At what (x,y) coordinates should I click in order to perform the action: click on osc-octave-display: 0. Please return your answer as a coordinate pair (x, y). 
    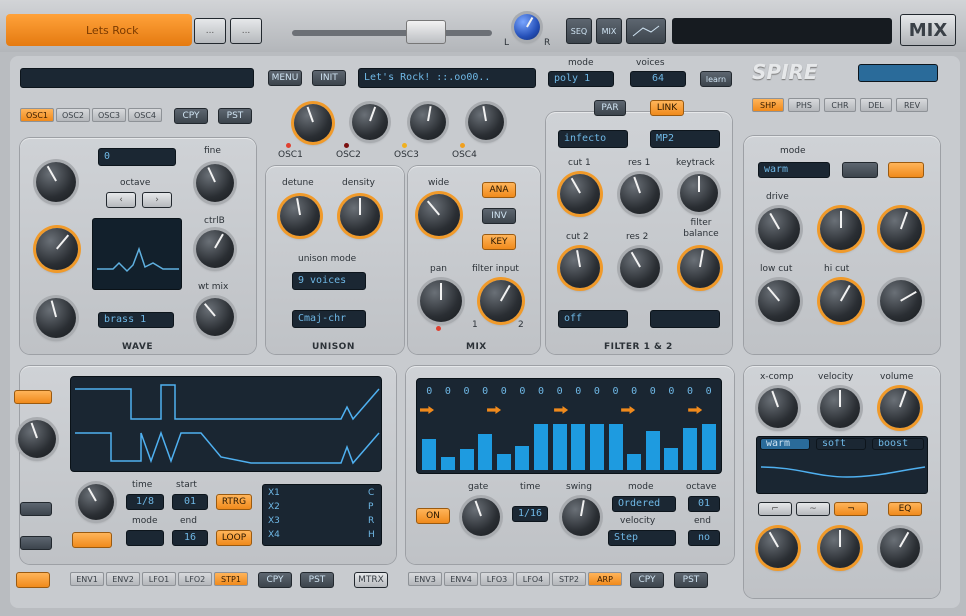
    Looking at the image, I should click on (137, 157).